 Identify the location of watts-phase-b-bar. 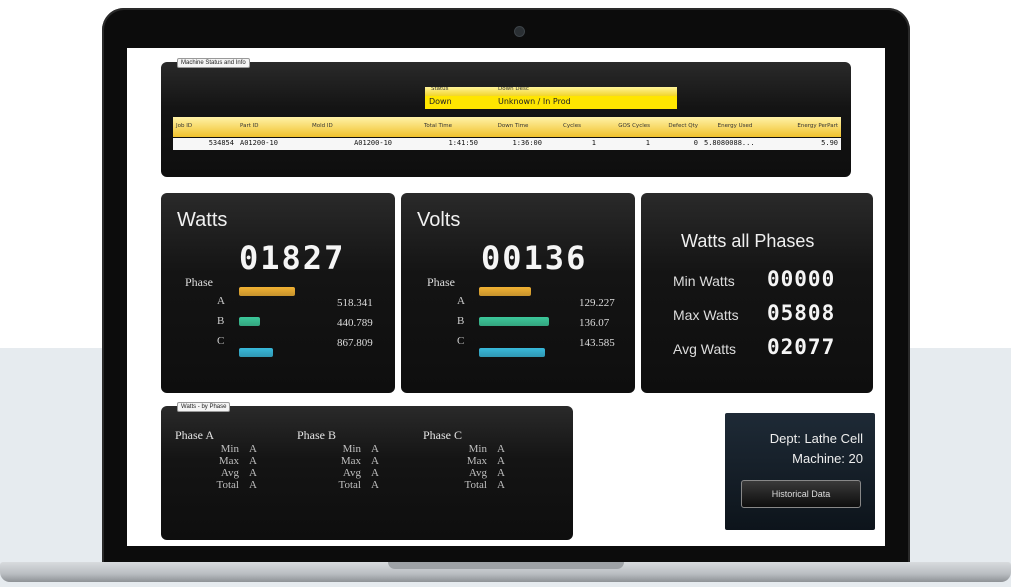
(249, 321).